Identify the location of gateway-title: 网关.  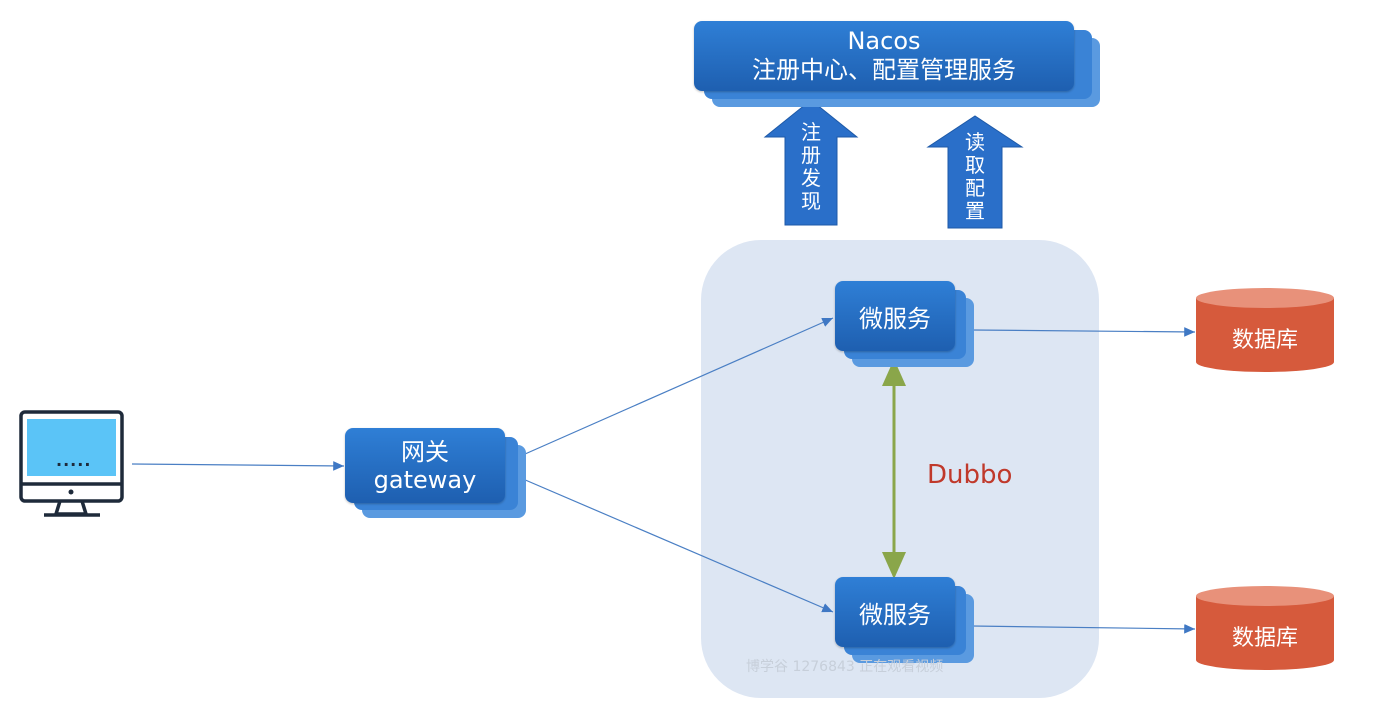
(425, 451).